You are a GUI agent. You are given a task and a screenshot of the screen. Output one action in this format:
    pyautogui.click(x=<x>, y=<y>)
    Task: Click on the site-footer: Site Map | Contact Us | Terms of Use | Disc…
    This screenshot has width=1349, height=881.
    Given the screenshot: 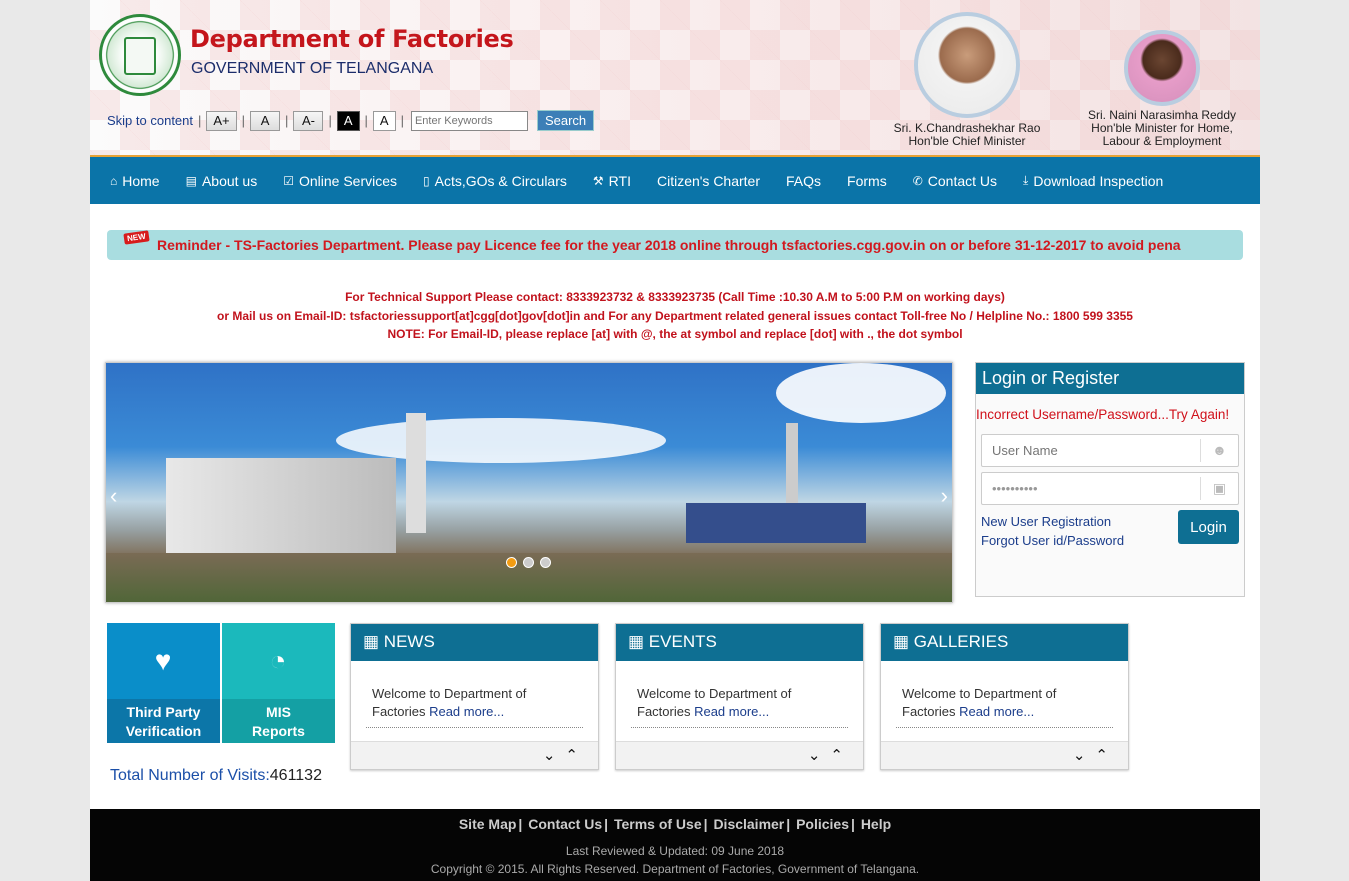 What is the action you would take?
    pyautogui.click(x=675, y=845)
    